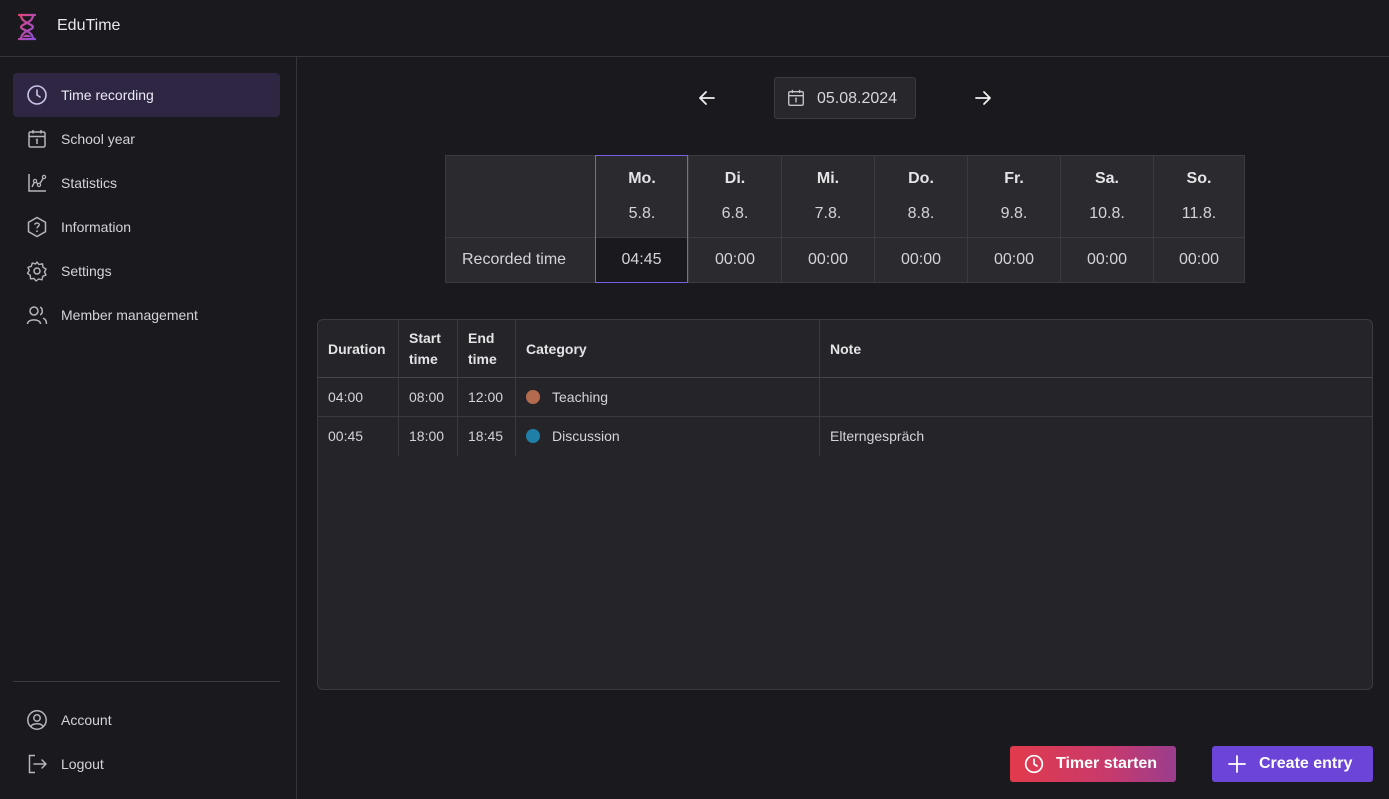 The image size is (1389, 799). What do you see at coordinates (668, 349) in the screenshot?
I see `column-header-category: Category` at bounding box center [668, 349].